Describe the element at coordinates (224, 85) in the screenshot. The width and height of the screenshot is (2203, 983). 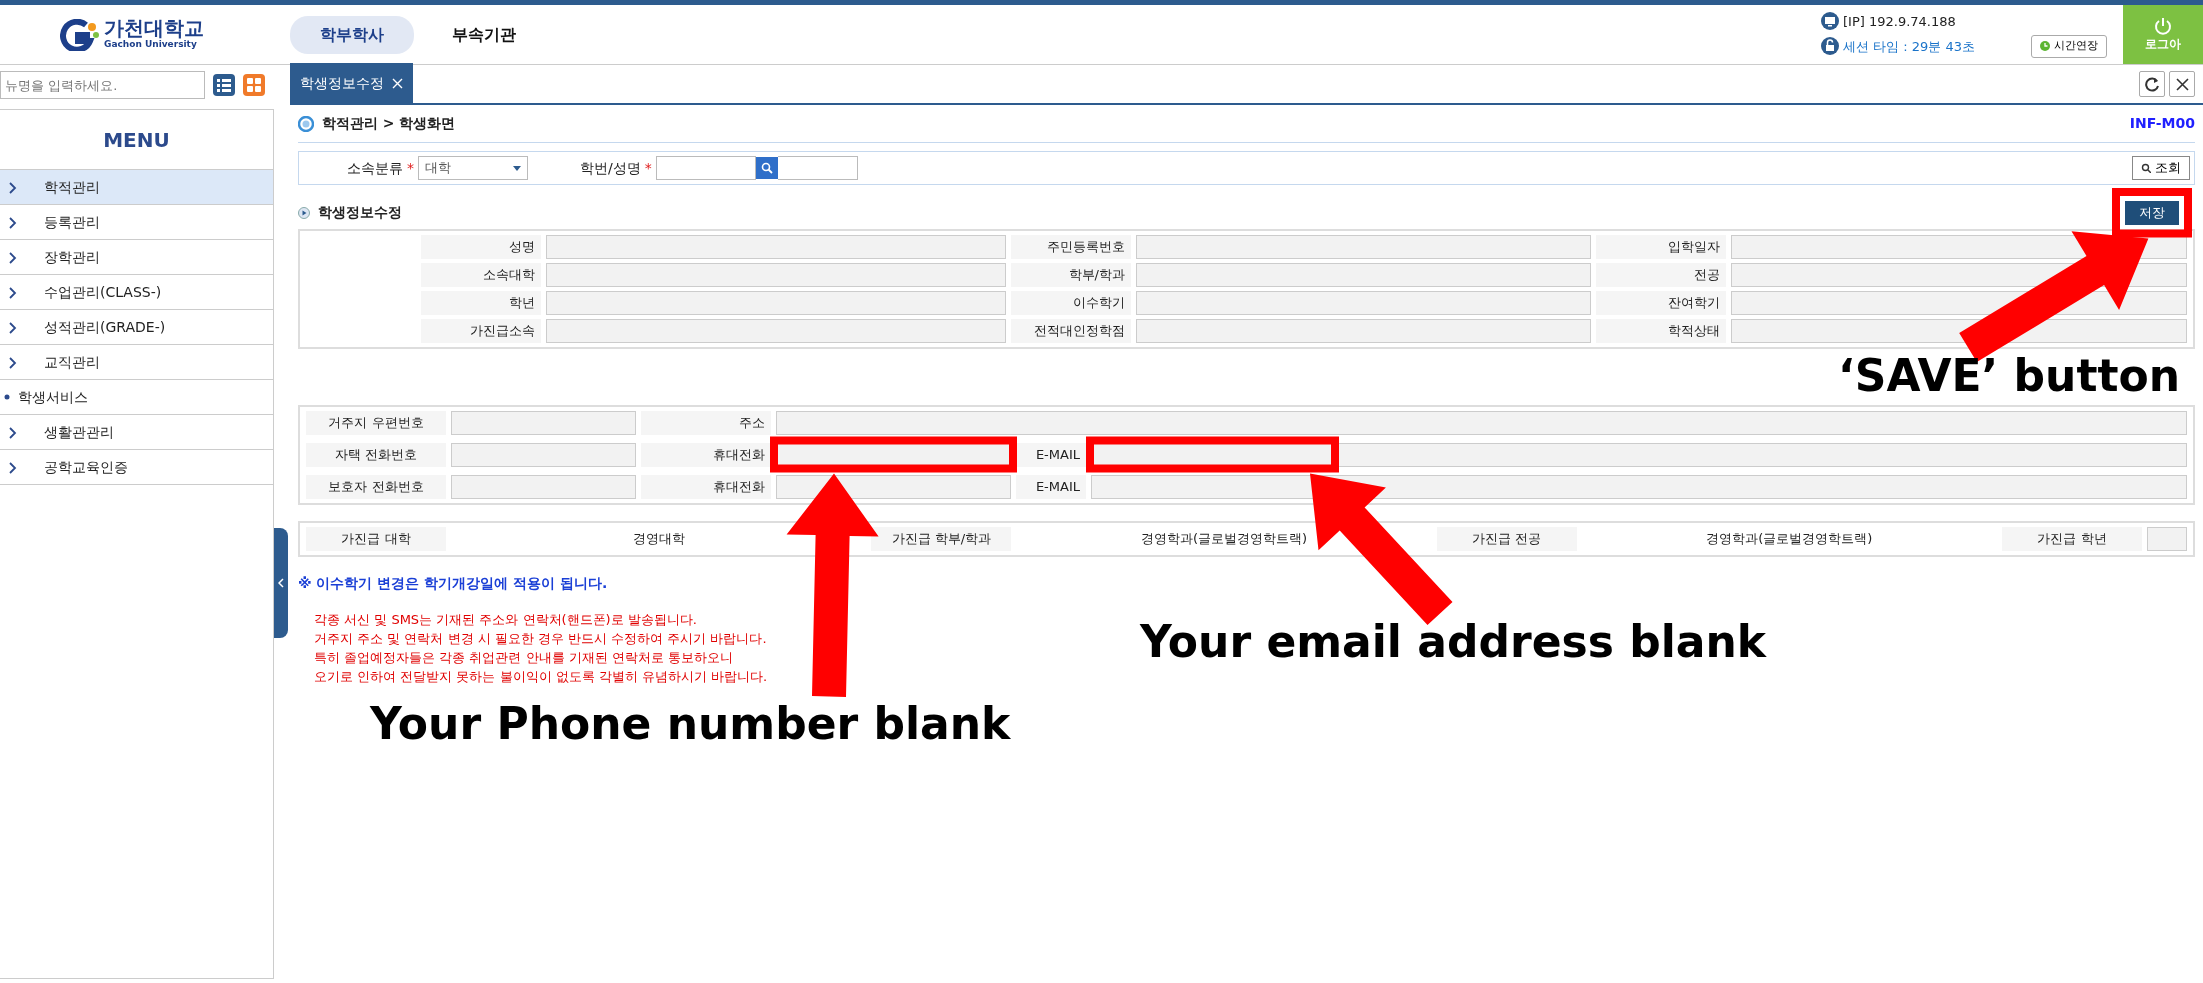
I see `list-view-icon` at that location.